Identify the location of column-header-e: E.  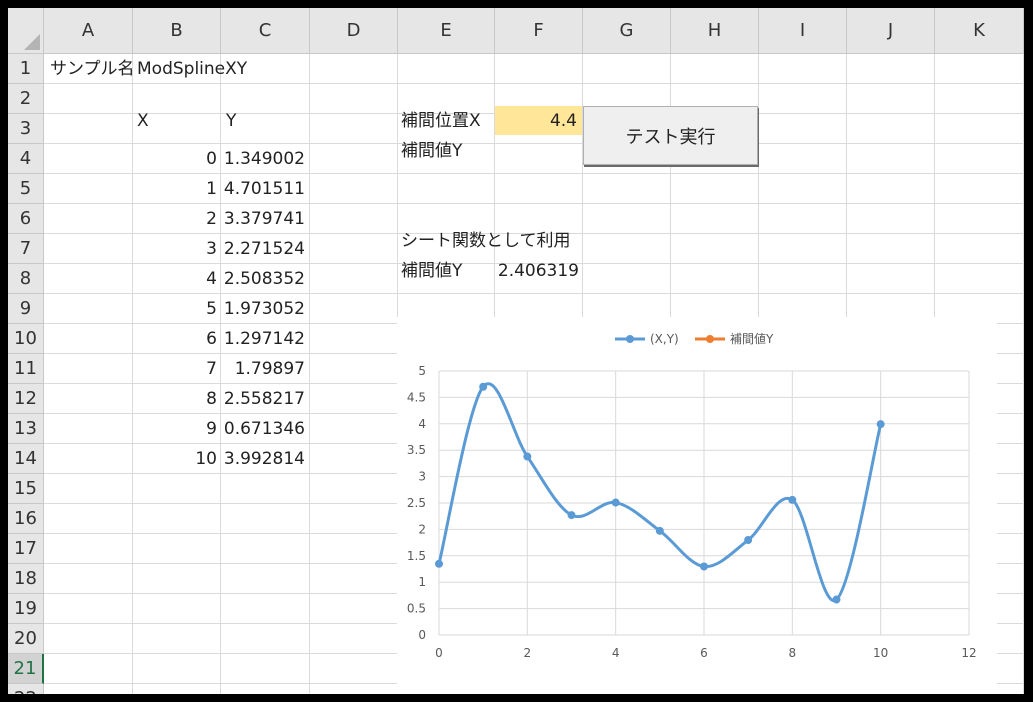
(446, 31).